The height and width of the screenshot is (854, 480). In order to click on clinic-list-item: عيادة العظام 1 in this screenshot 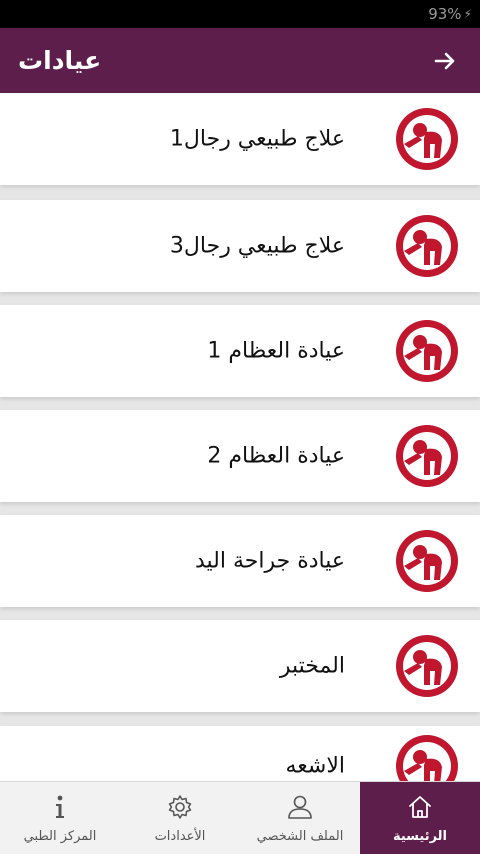, I will do `click(240, 351)`.